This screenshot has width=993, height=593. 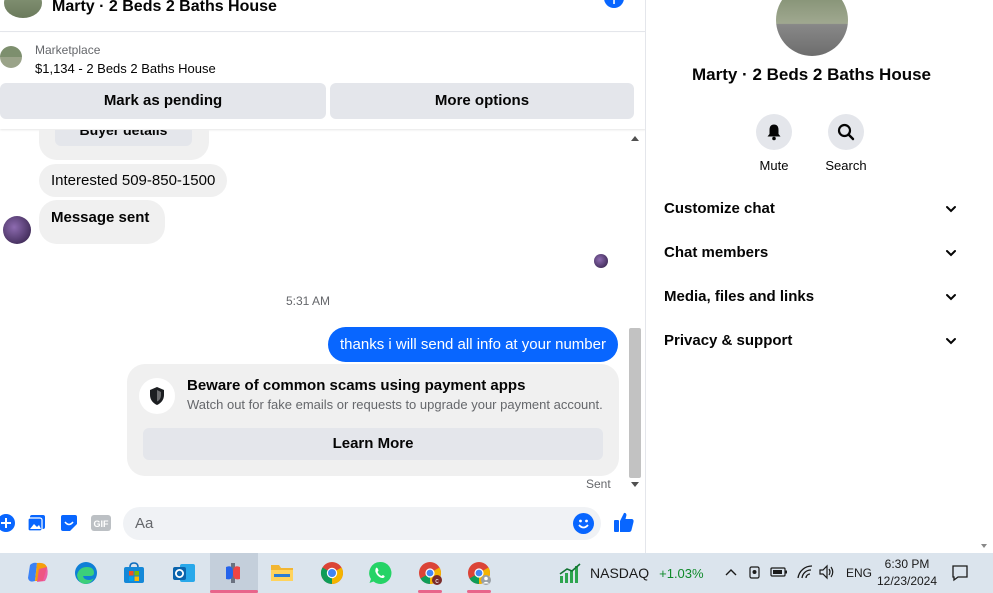 I want to click on media-files-links-section: Media, files and links, so click(x=812, y=307).